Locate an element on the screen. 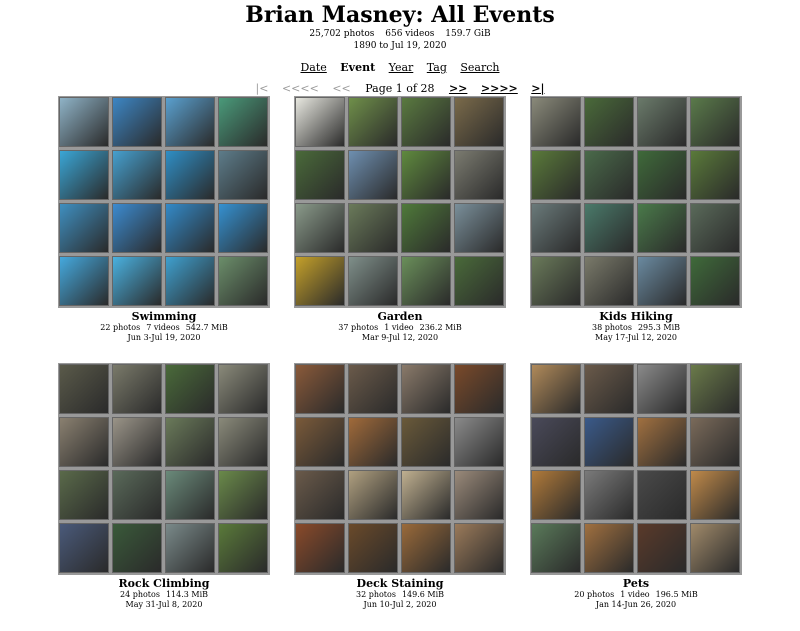  event-title: Rock Climbing is located at coordinates (164, 583).